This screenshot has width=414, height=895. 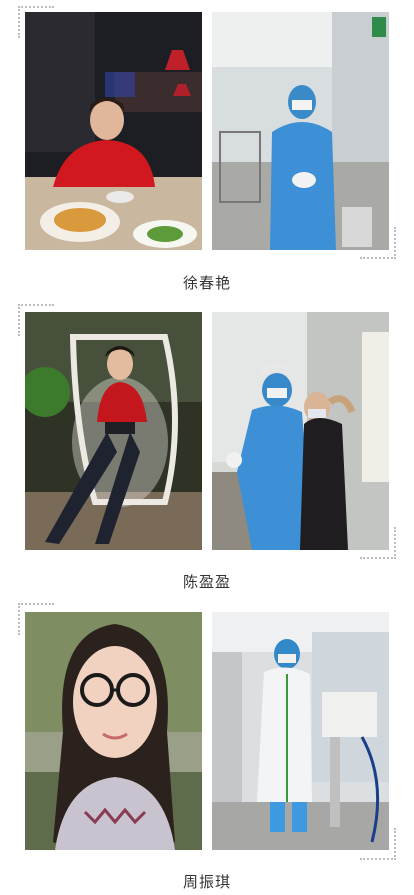 I want to click on thumbs-up-portrait, so click(x=300, y=431).